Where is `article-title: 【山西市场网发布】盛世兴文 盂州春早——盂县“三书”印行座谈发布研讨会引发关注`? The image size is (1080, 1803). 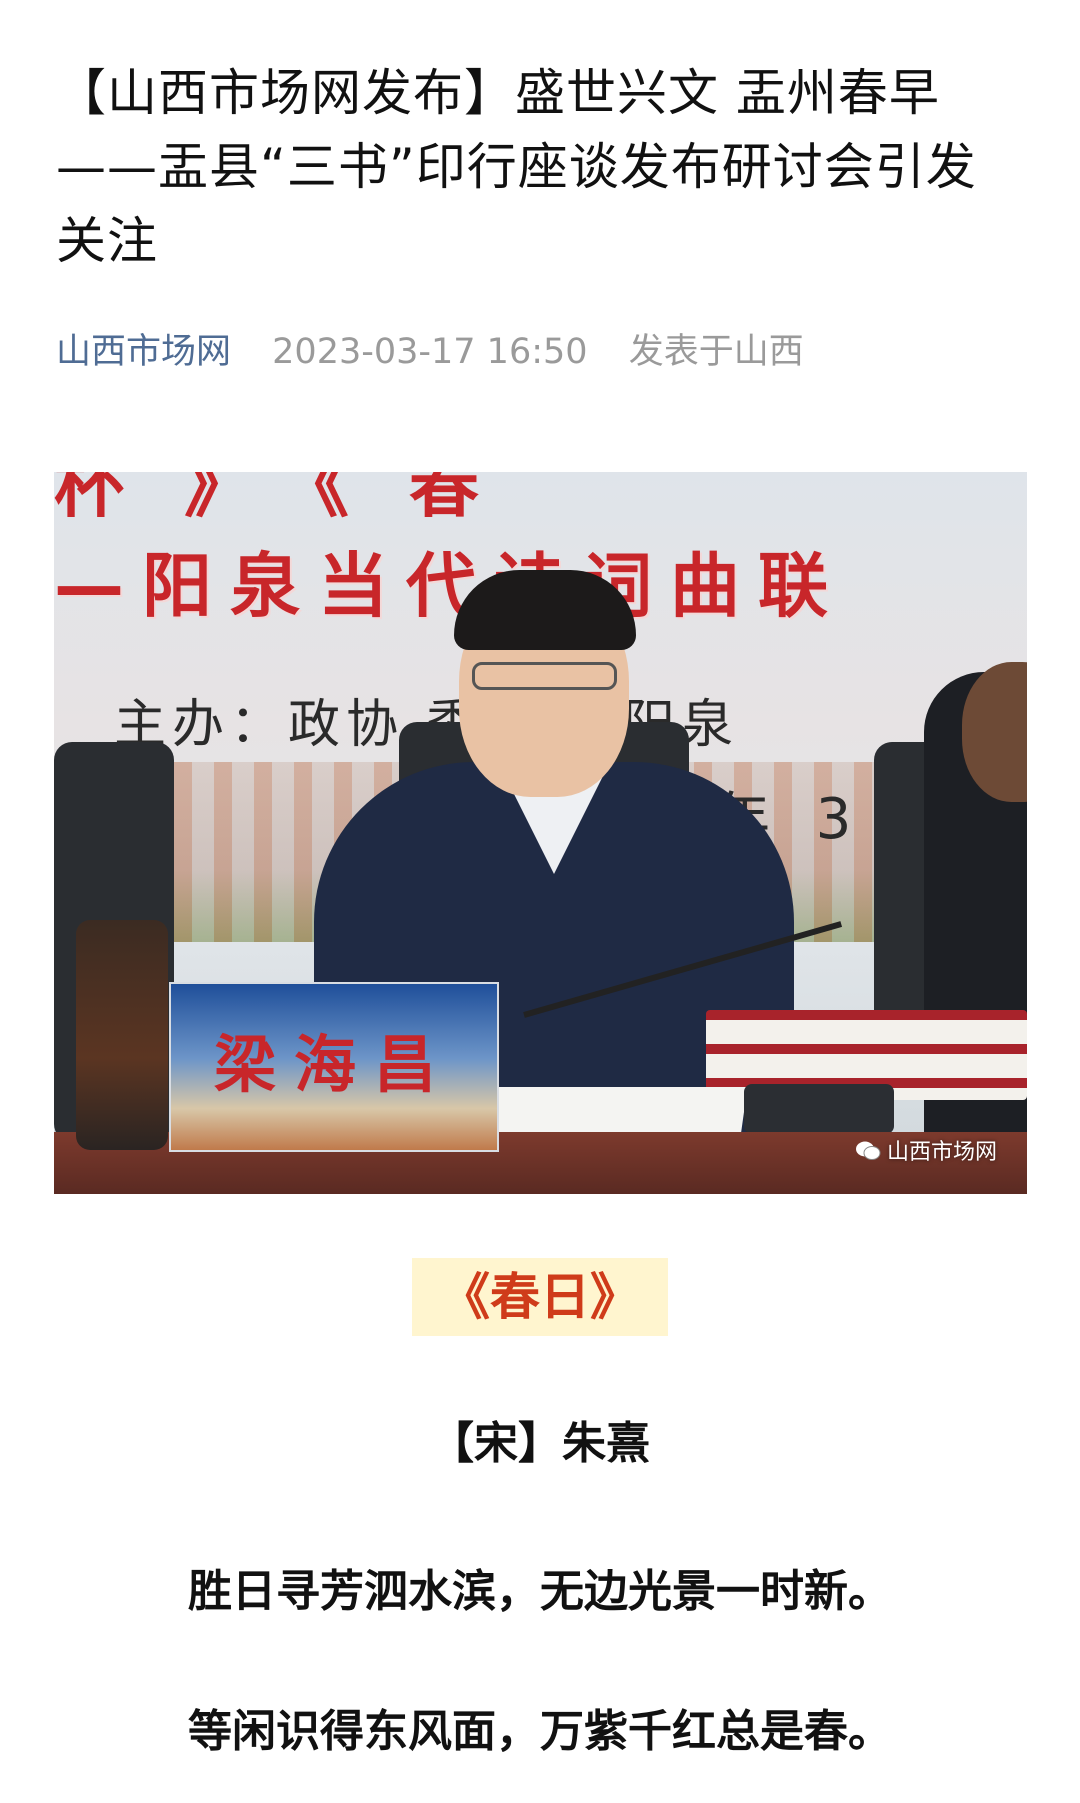 article-title: 【山西市场网发布】盛世兴文 盂州春早——盂县“三书”印行座谈发布研讨会引发关注 is located at coordinates (516, 167).